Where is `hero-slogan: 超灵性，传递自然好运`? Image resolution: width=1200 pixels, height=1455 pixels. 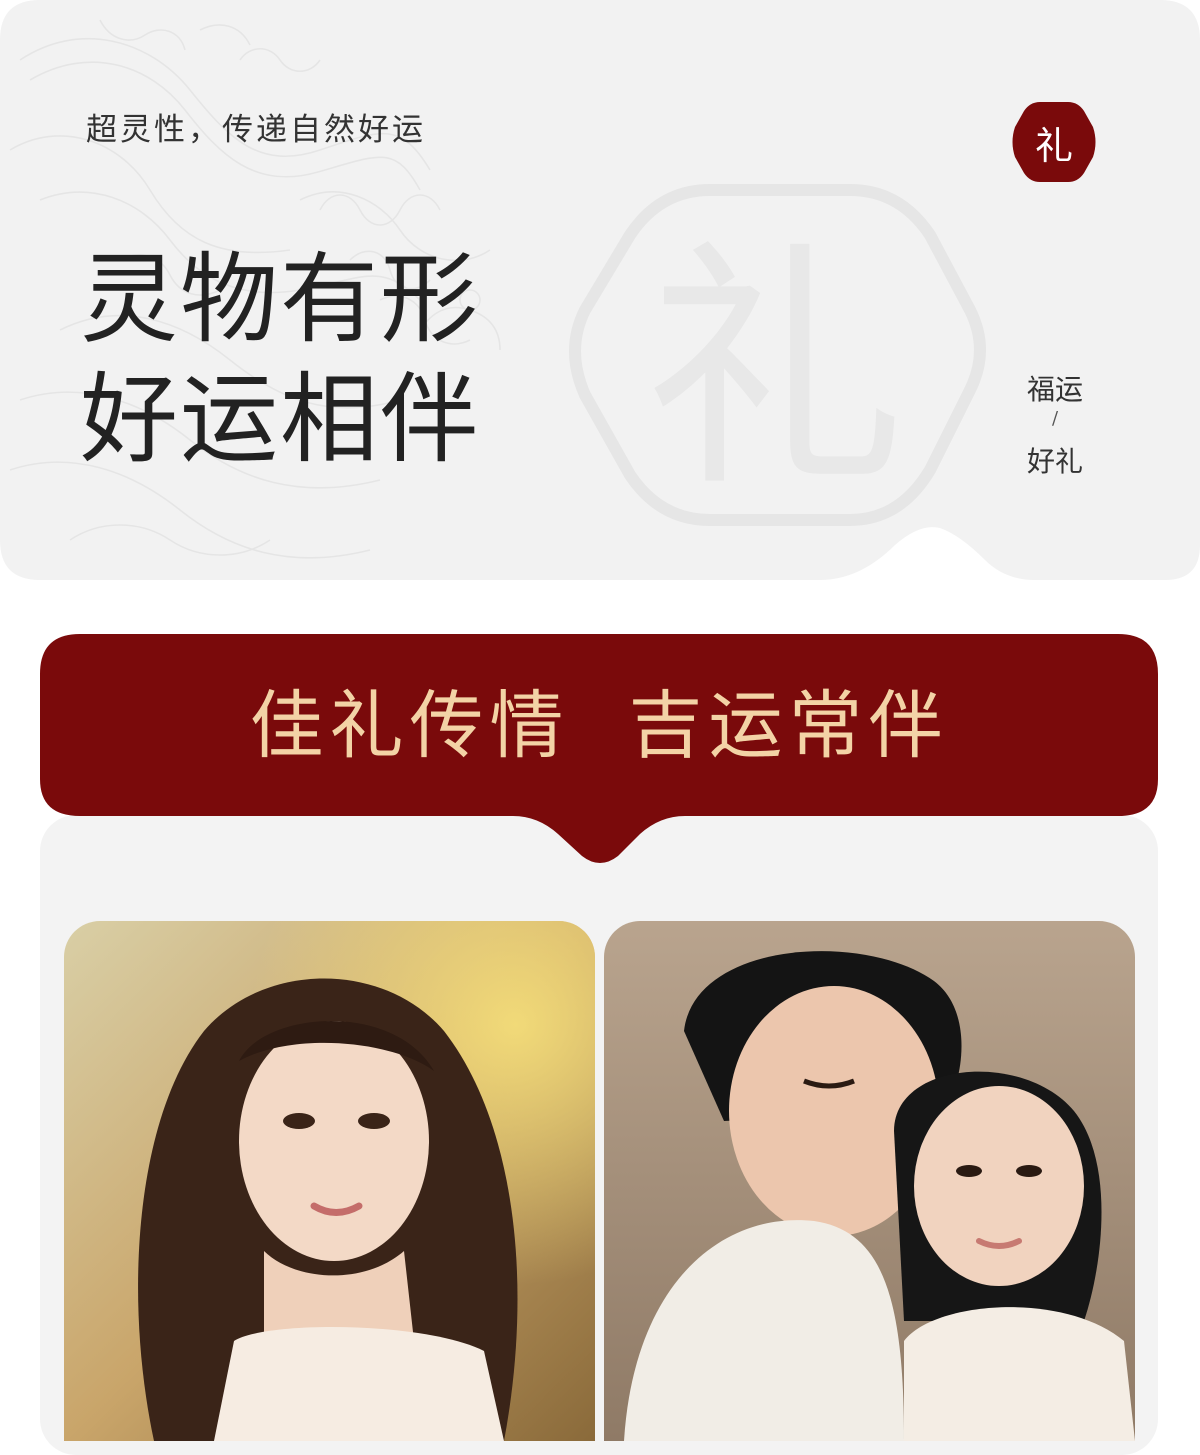
hero-slogan: 超灵性，传递自然好运 is located at coordinates (256, 130).